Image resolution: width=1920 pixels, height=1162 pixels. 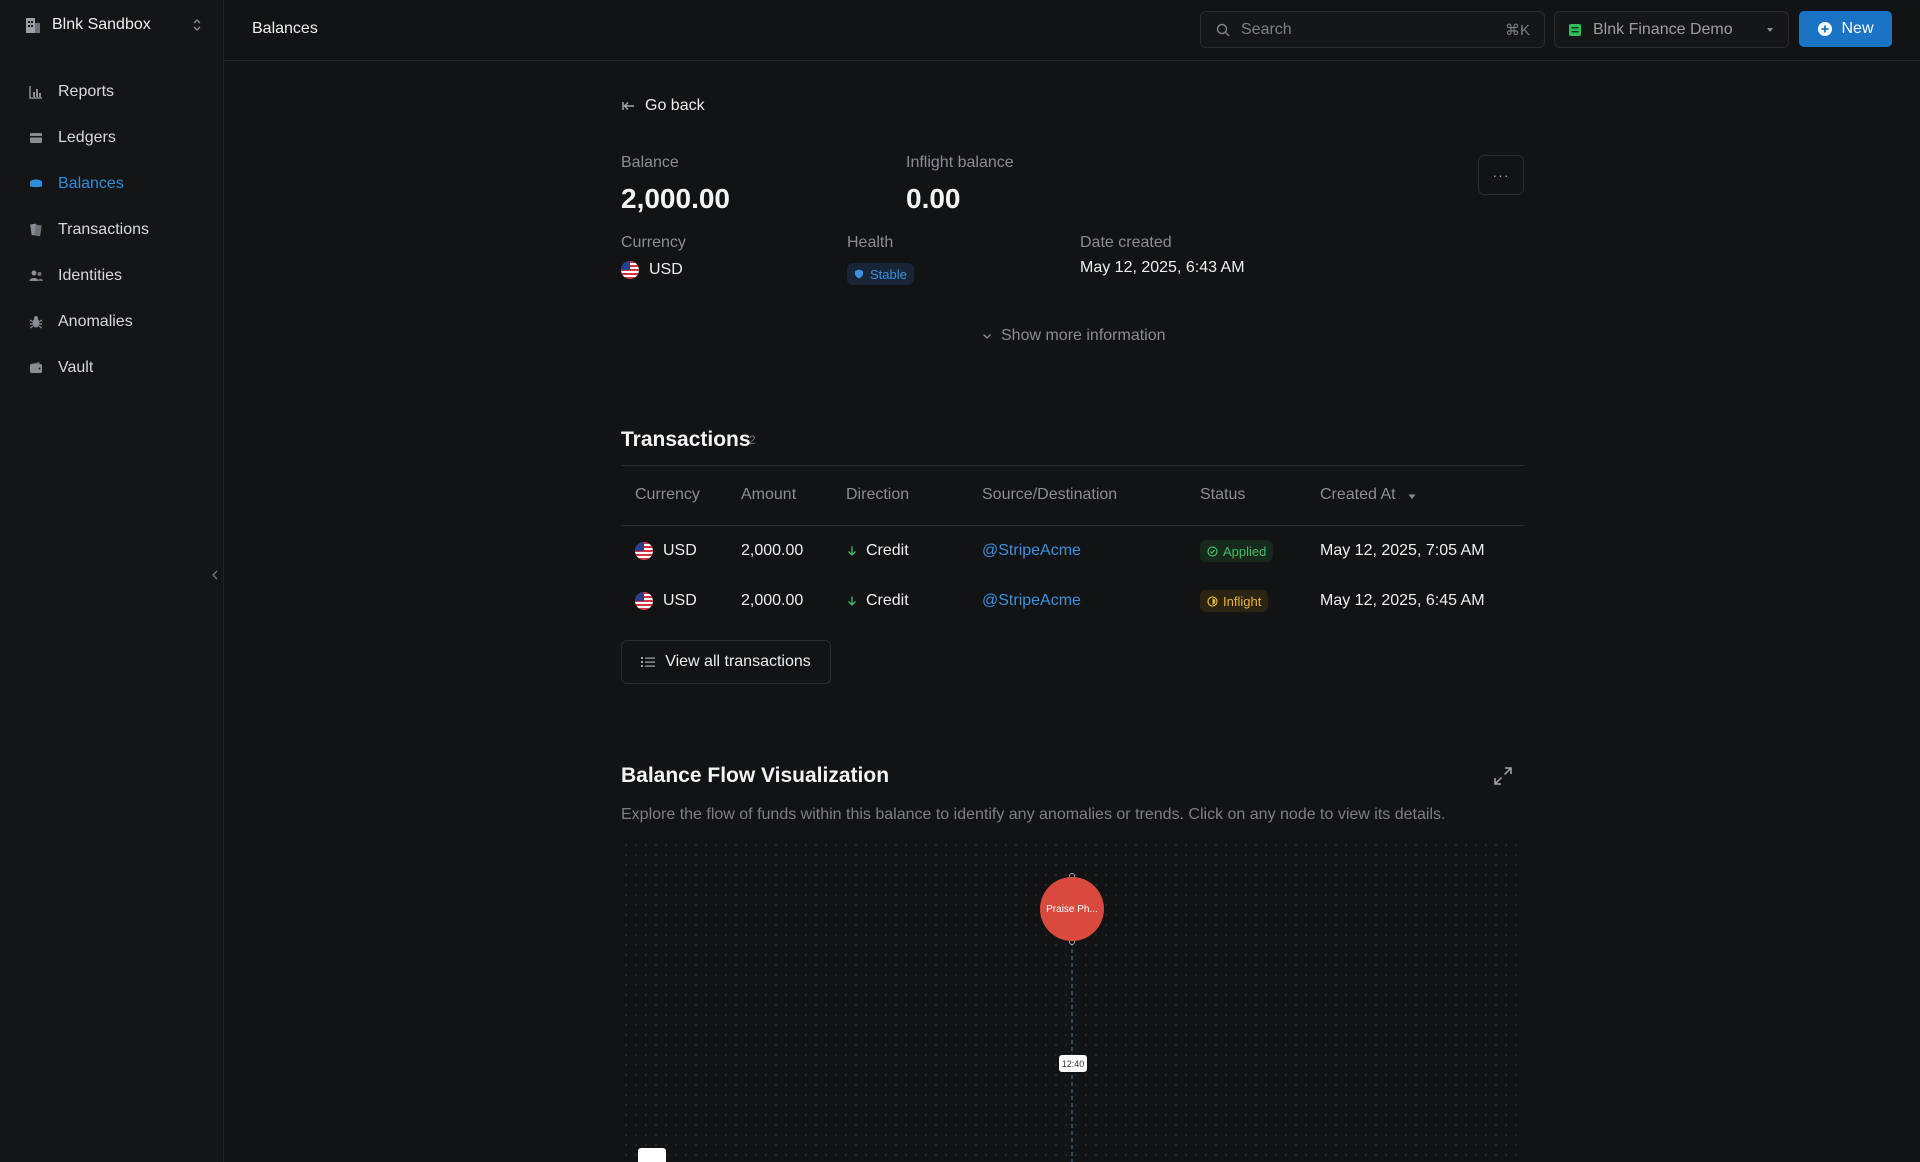 I want to click on chevron-up-down-icon, so click(x=197, y=25).